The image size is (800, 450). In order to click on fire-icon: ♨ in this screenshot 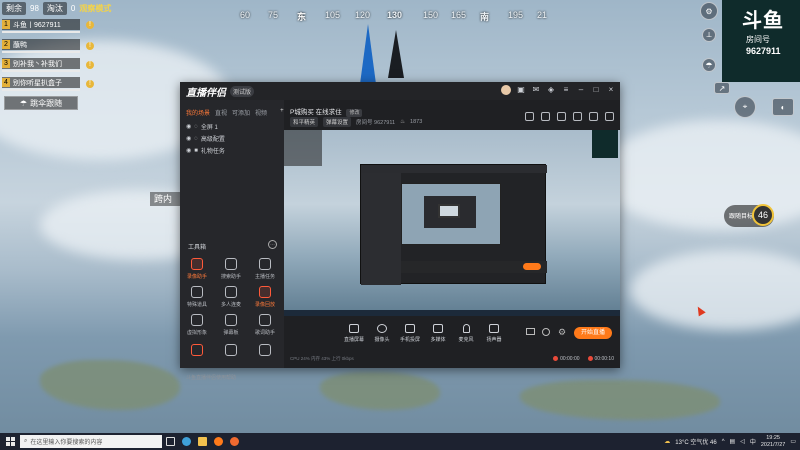, I will do `click(403, 122)`.